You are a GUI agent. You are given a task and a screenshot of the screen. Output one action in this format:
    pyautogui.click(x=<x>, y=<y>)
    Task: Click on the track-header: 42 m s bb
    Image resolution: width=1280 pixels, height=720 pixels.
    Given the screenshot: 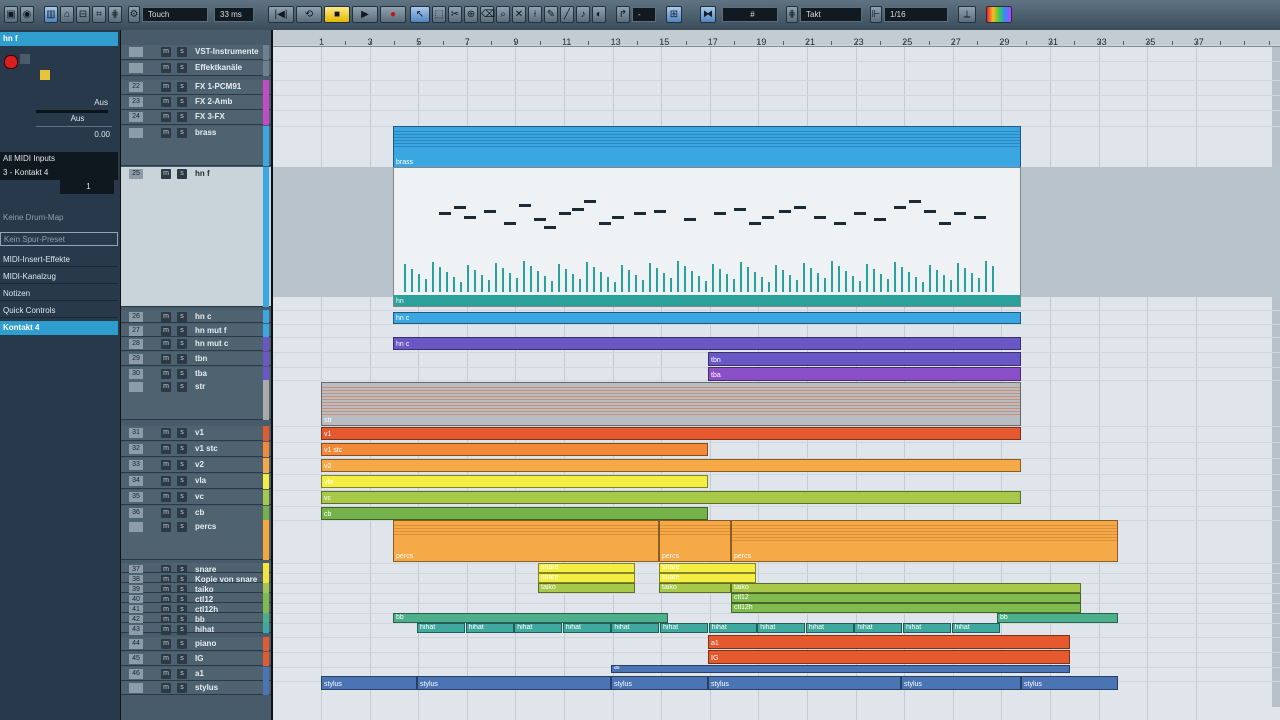 What is the action you would take?
    pyautogui.click(x=196, y=619)
    